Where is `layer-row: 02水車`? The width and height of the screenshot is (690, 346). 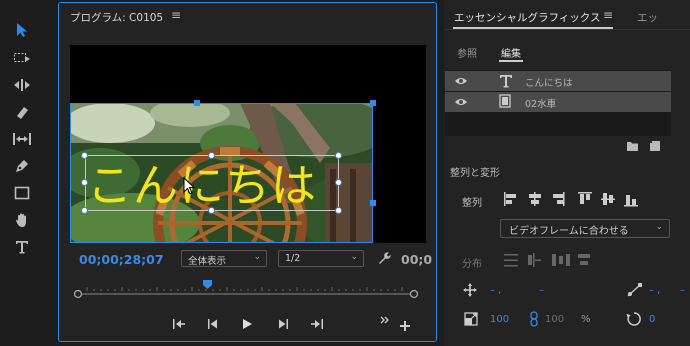 layer-row: 02水車 is located at coordinates (558, 102).